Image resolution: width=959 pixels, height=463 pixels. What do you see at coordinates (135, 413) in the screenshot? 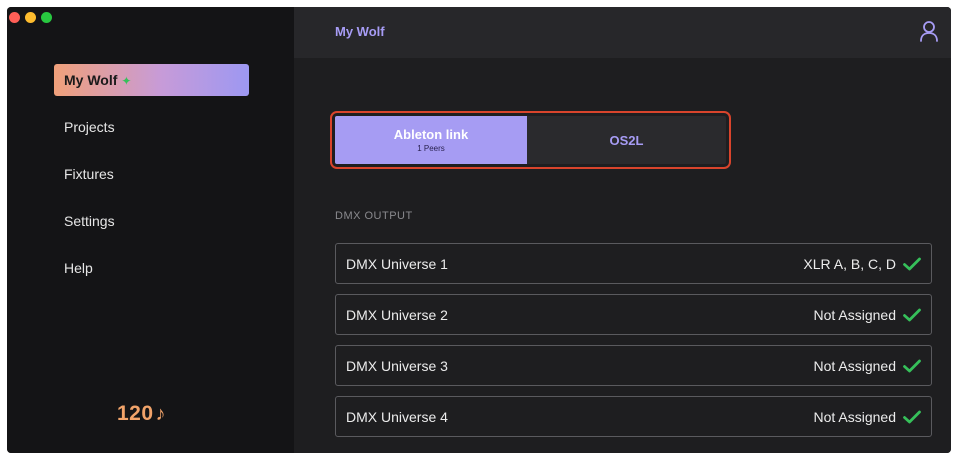
I see `bpm-value: 120` at bounding box center [135, 413].